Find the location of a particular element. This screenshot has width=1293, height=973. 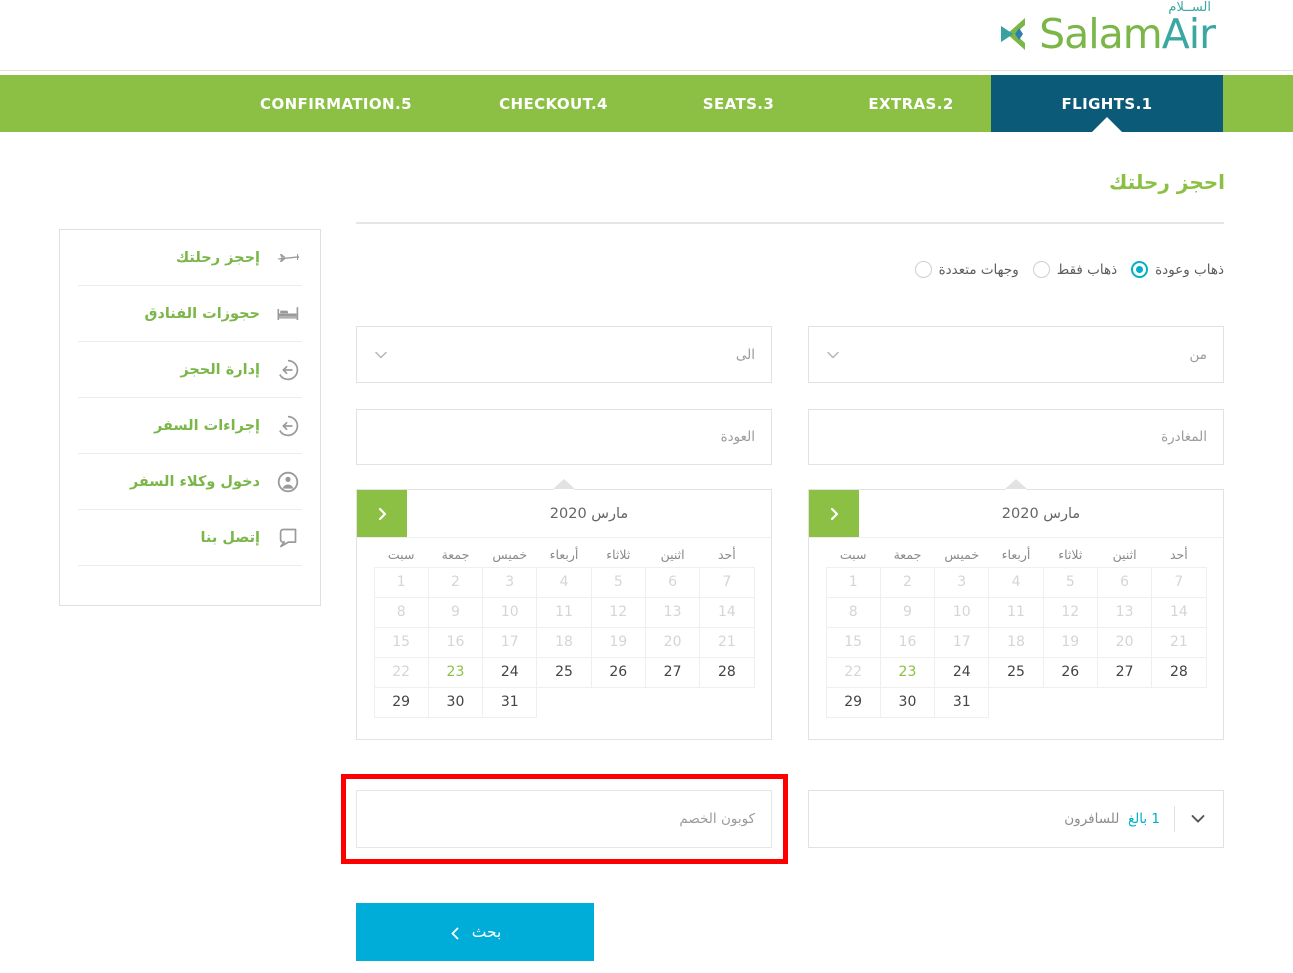

check-in-icon is located at coordinates (288, 426).